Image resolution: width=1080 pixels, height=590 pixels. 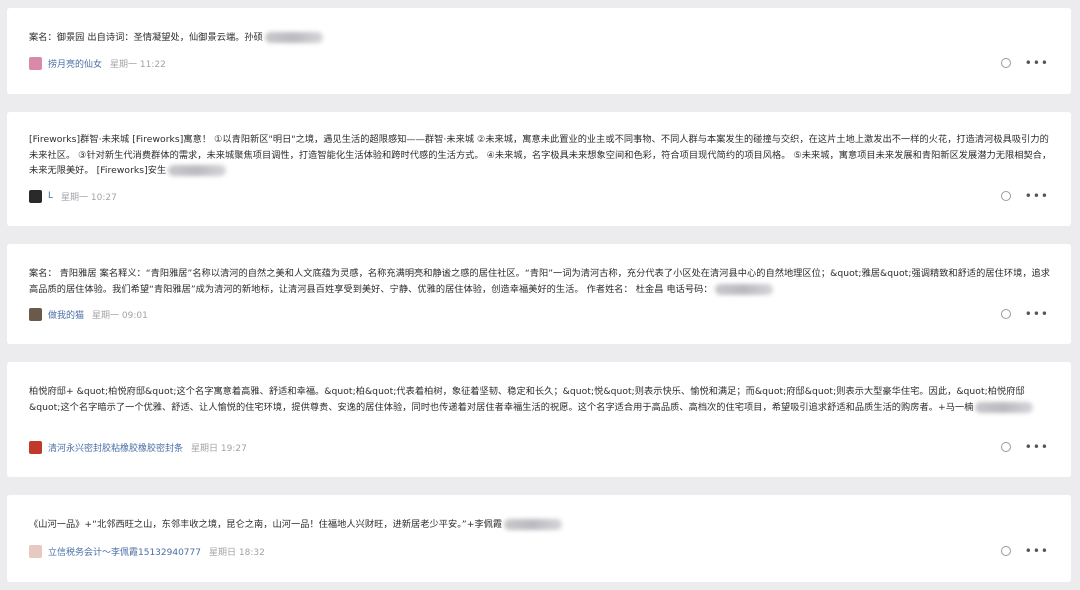 What do you see at coordinates (237, 552) in the screenshot?
I see `comment-time: 星期日 18:32` at bounding box center [237, 552].